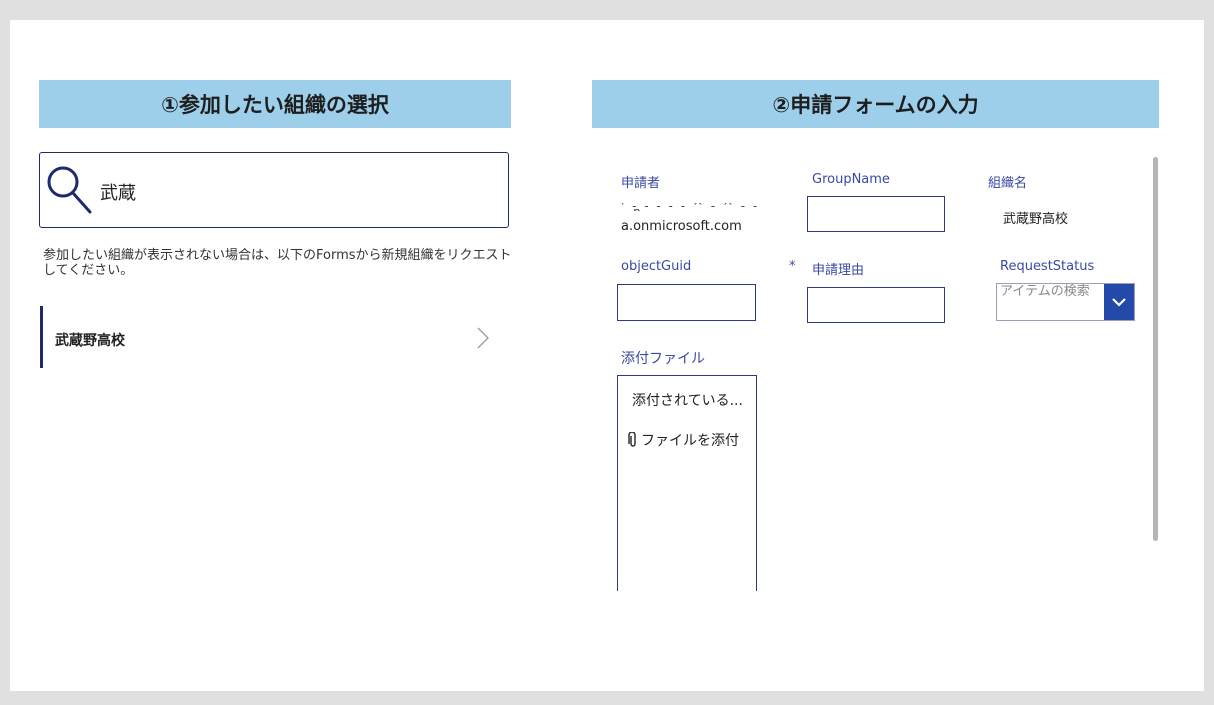 Image resolution: width=1214 pixels, height=705 pixels. What do you see at coordinates (483, 338) in the screenshot?
I see `chevron-right-icon` at bounding box center [483, 338].